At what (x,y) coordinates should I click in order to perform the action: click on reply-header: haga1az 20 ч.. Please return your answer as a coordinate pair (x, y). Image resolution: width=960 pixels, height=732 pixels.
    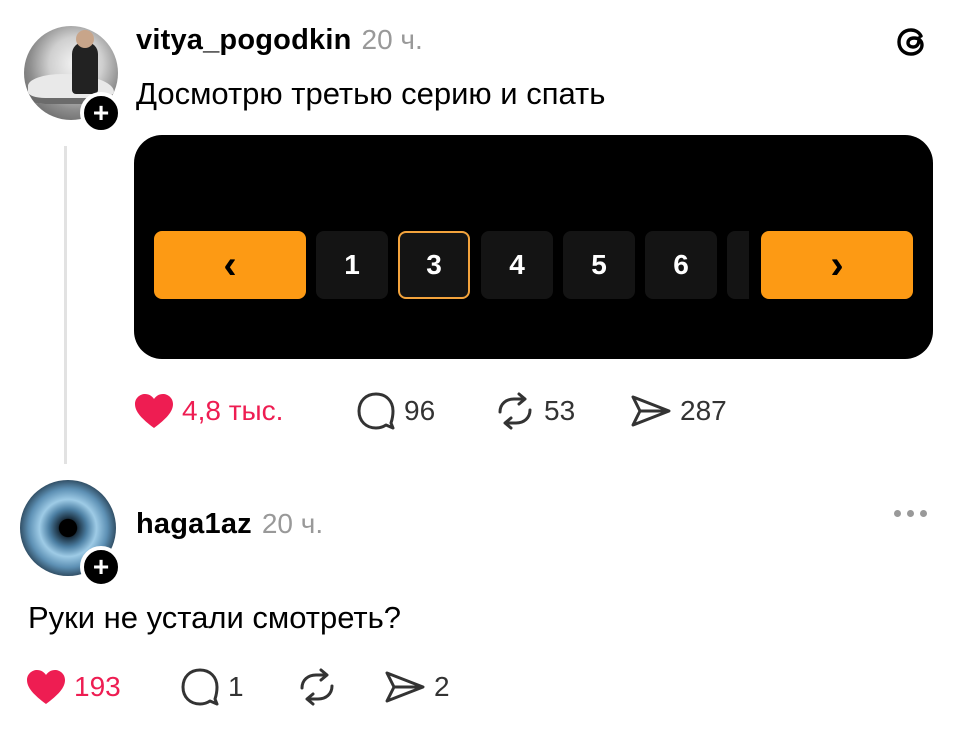
    Looking at the image, I should click on (229, 524).